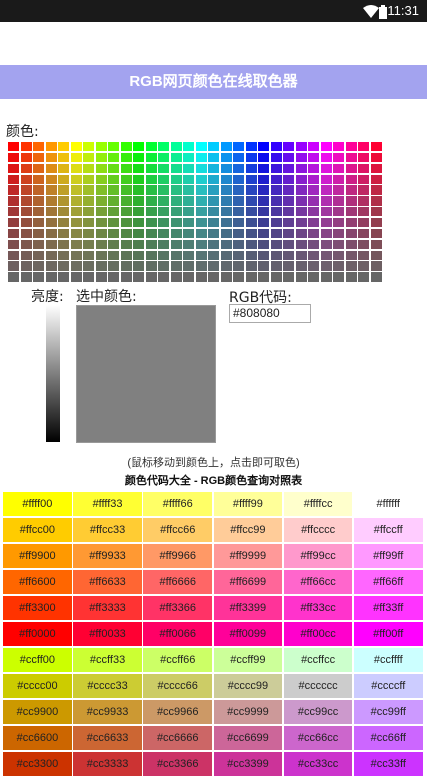 This screenshot has width=427, height=778. Describe the element at coordinates (248, 712) in the screenshot. I see `color-code-cell: #cc9999` at that location.